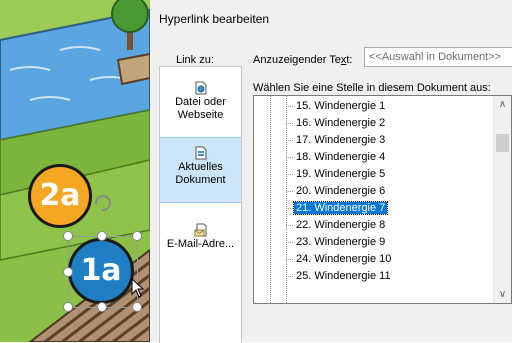 The height and width of the screenshot is (343, 512). I want to click on current-document-icon, so click(201, 153).